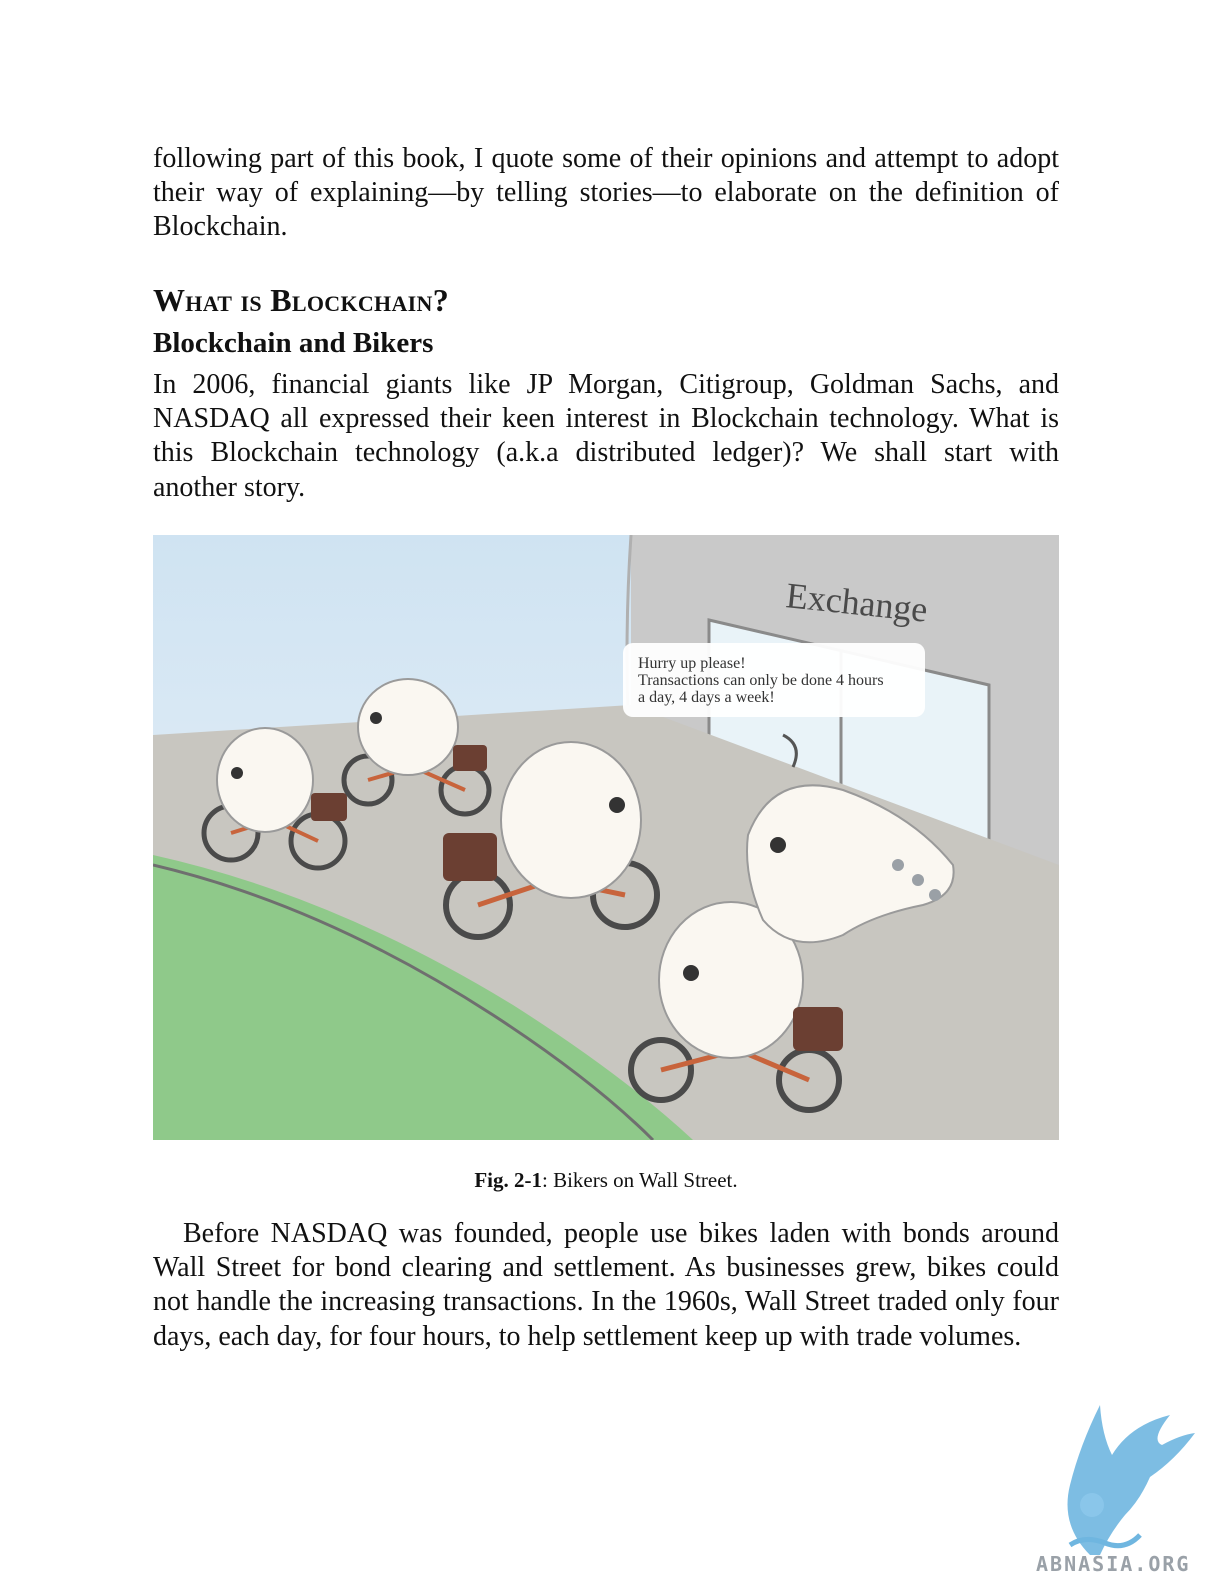 The width and height of the screenshot is (1224, 1584). Describe the element at coordinates (293, 343) in the screenshot. I see `subsection-heading: Blockchain and Bikers` at that location.